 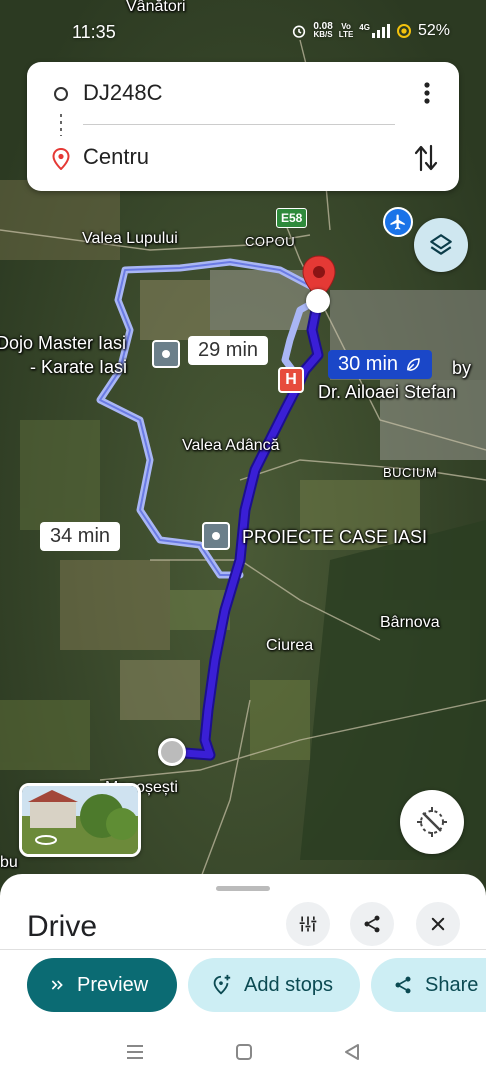 I want to click on tune-icon, so click(x=308, y=924).